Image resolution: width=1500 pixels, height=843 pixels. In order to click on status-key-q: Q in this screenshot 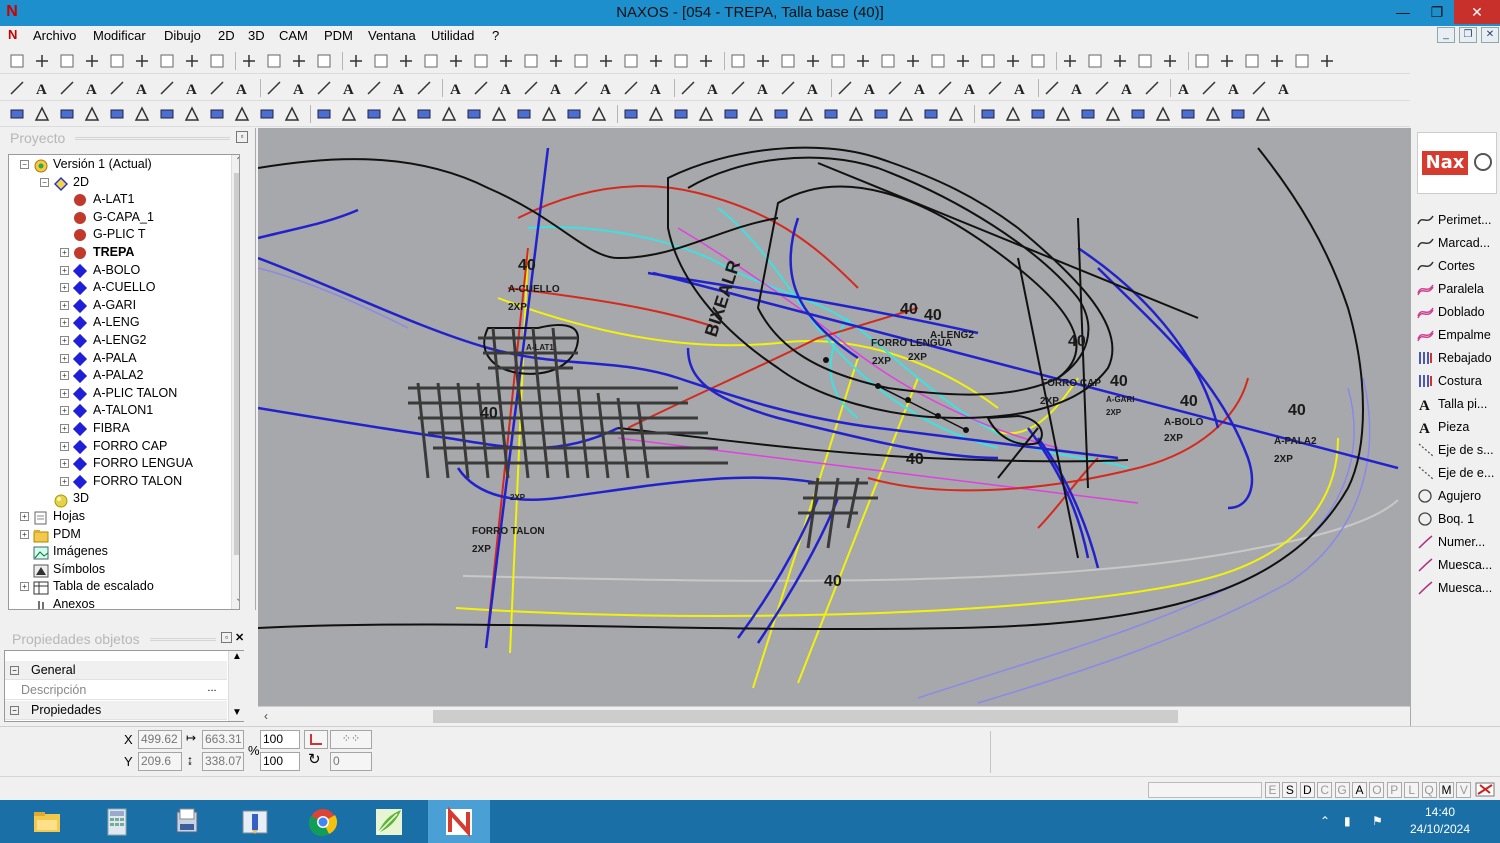, I will do `click(1429, 790)`.